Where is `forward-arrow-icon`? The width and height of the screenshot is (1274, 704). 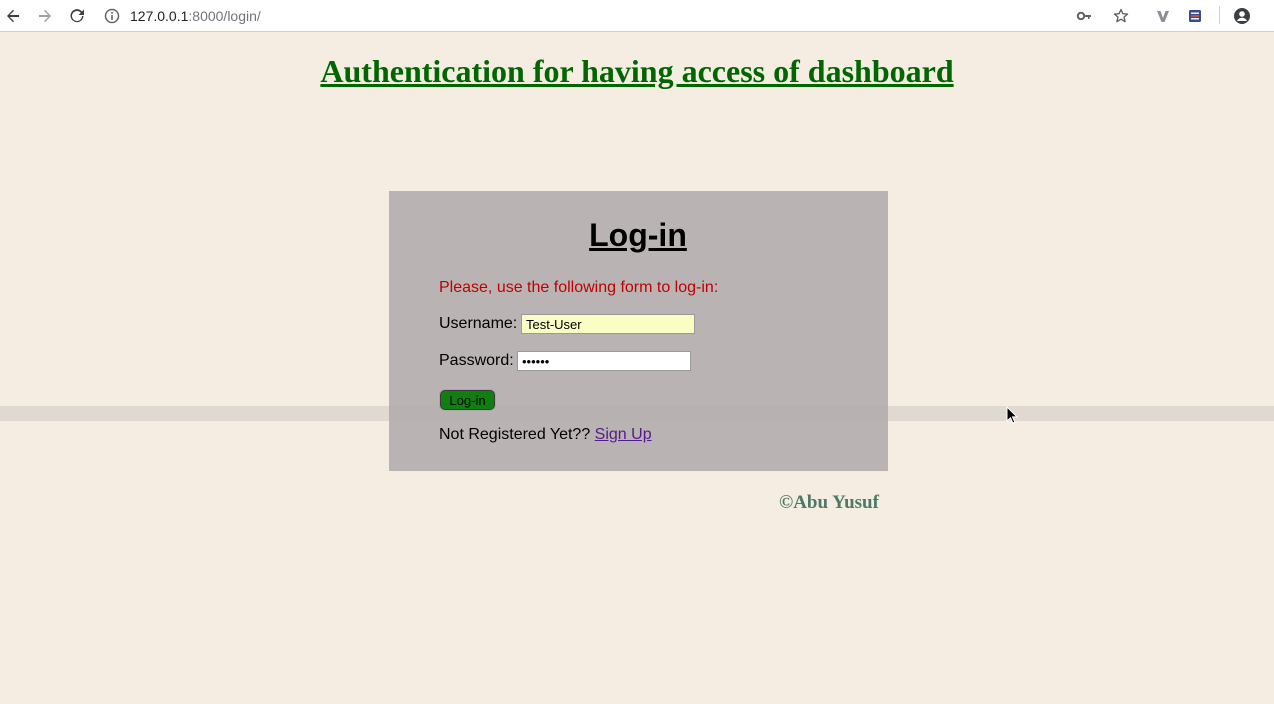 forward-arrow-icon is located at coordinates (45, 16).